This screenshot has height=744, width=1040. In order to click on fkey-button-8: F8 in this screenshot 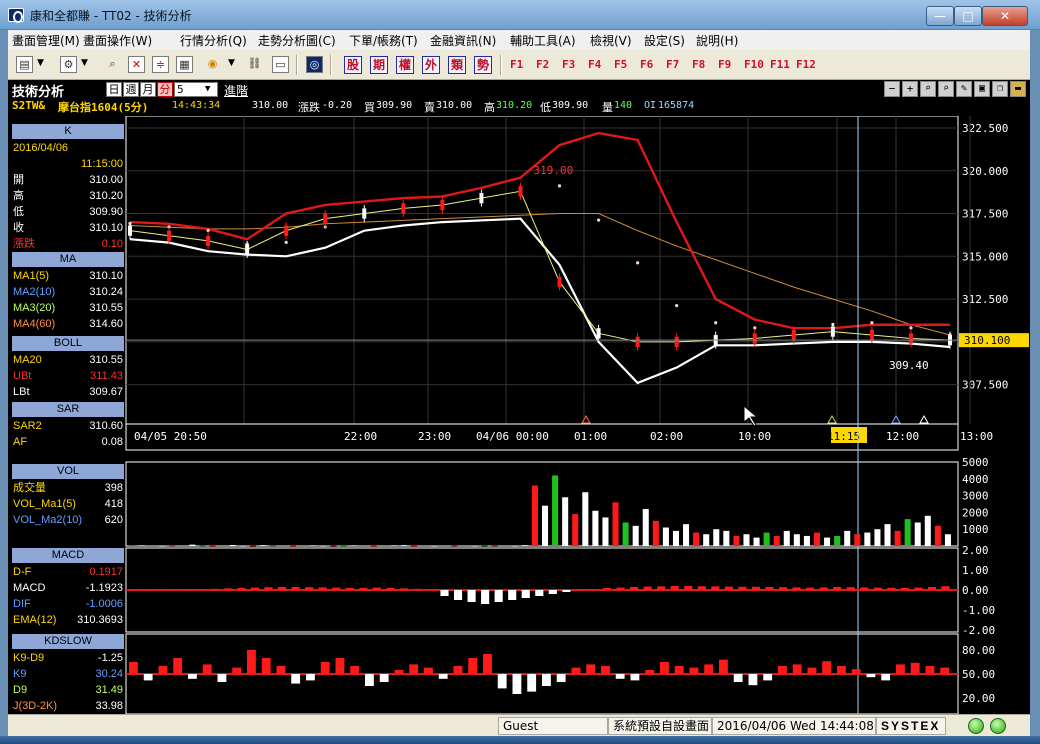, I will do `click(698, 64)`.